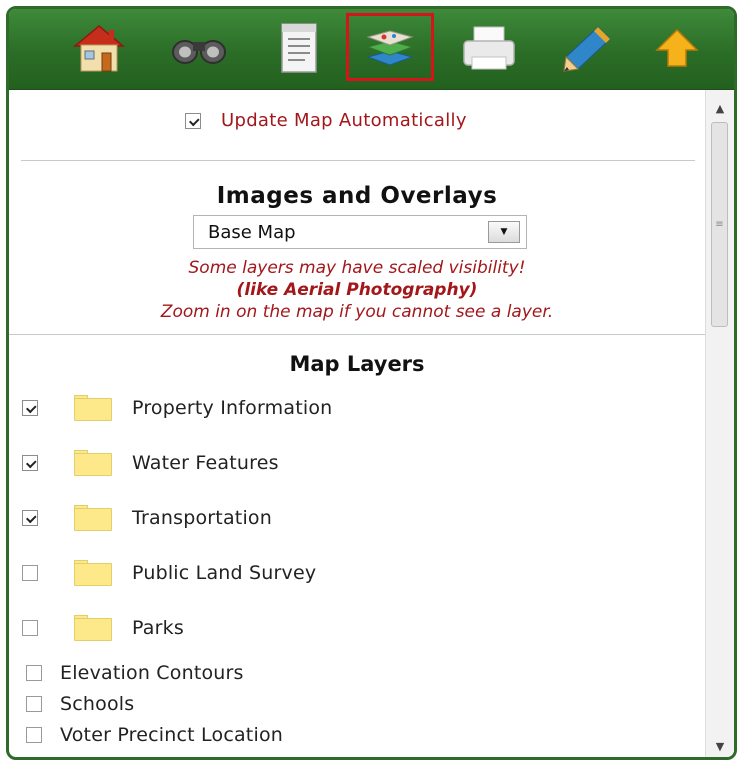 The image size is (742, 763). I want to click on visibility-note-example: (like Aerial Photography), so click(357, 290).